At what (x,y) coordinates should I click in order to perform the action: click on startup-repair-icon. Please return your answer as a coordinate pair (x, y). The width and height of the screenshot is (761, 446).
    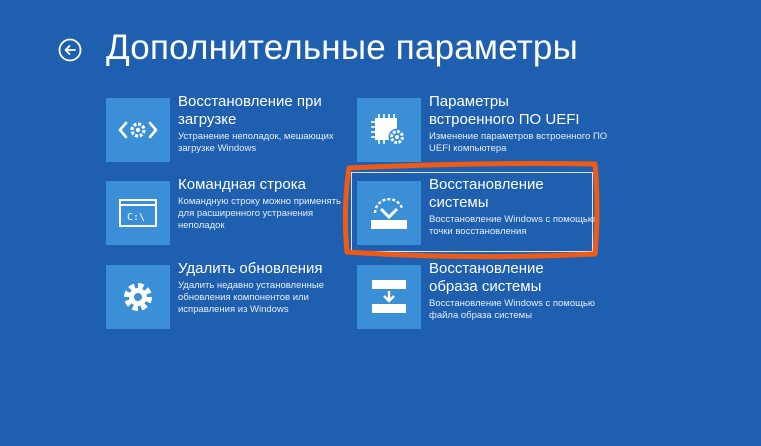
    Looking at the image, I should click on (138, 130).